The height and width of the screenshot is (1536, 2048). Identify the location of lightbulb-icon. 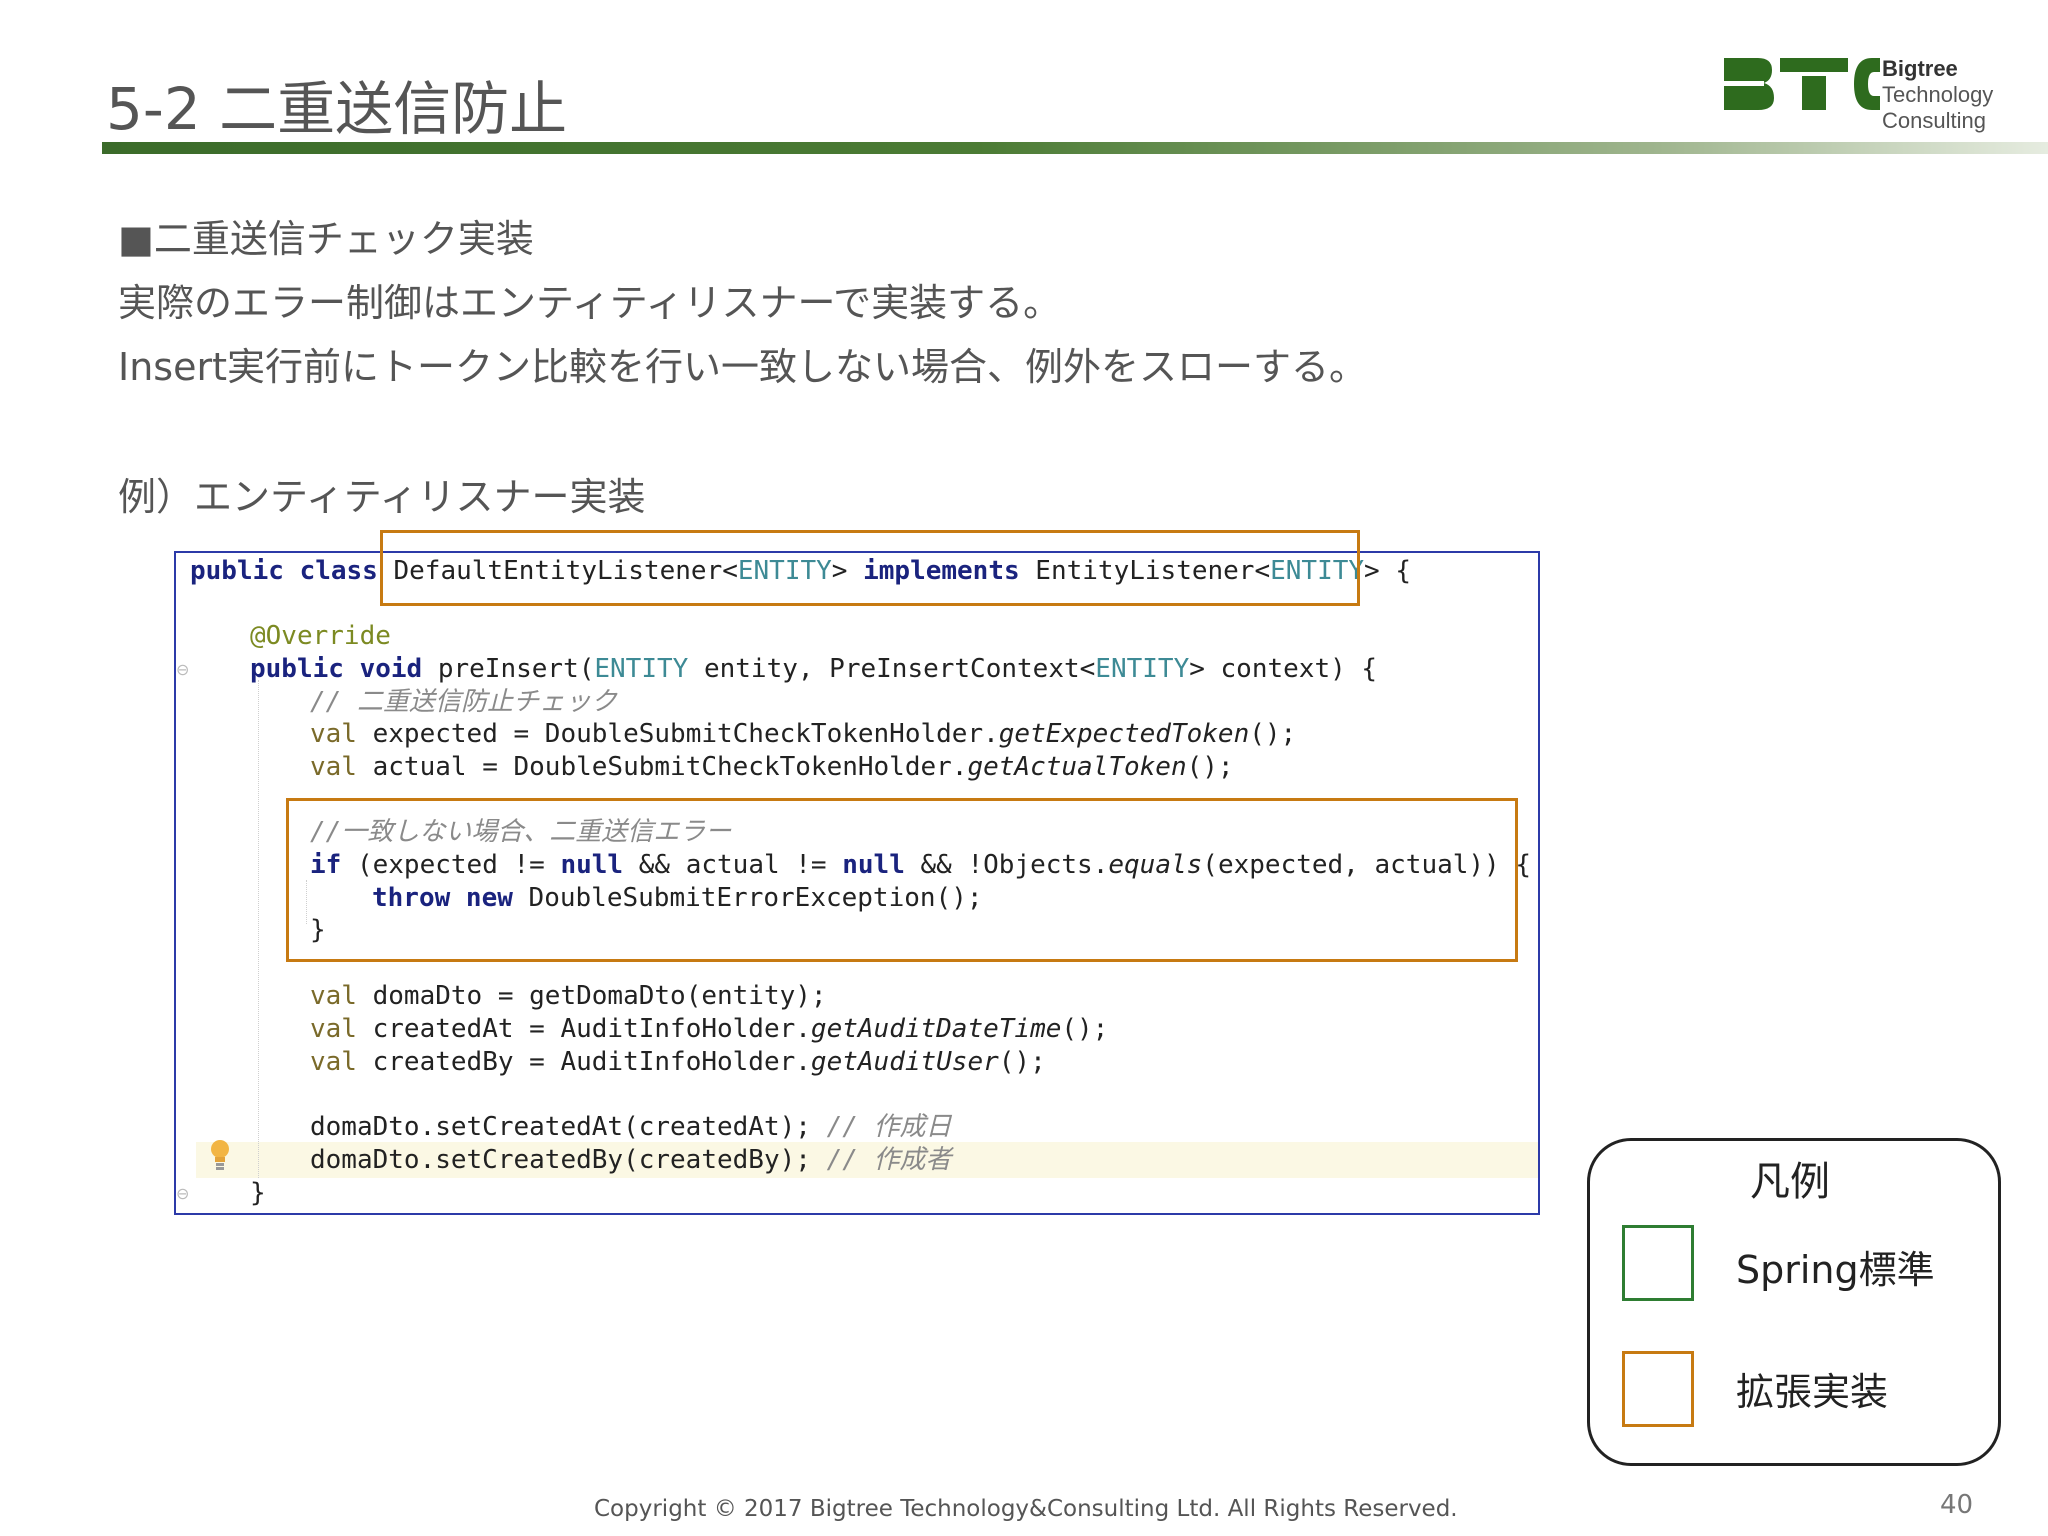
(220, 1155).